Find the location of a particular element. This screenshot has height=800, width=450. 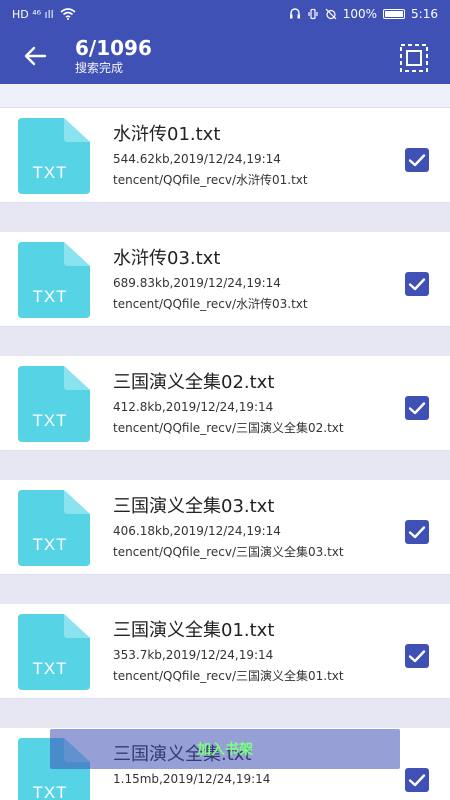

file-name: 三国演义全集03.txt is located at coordinates (194, 506).